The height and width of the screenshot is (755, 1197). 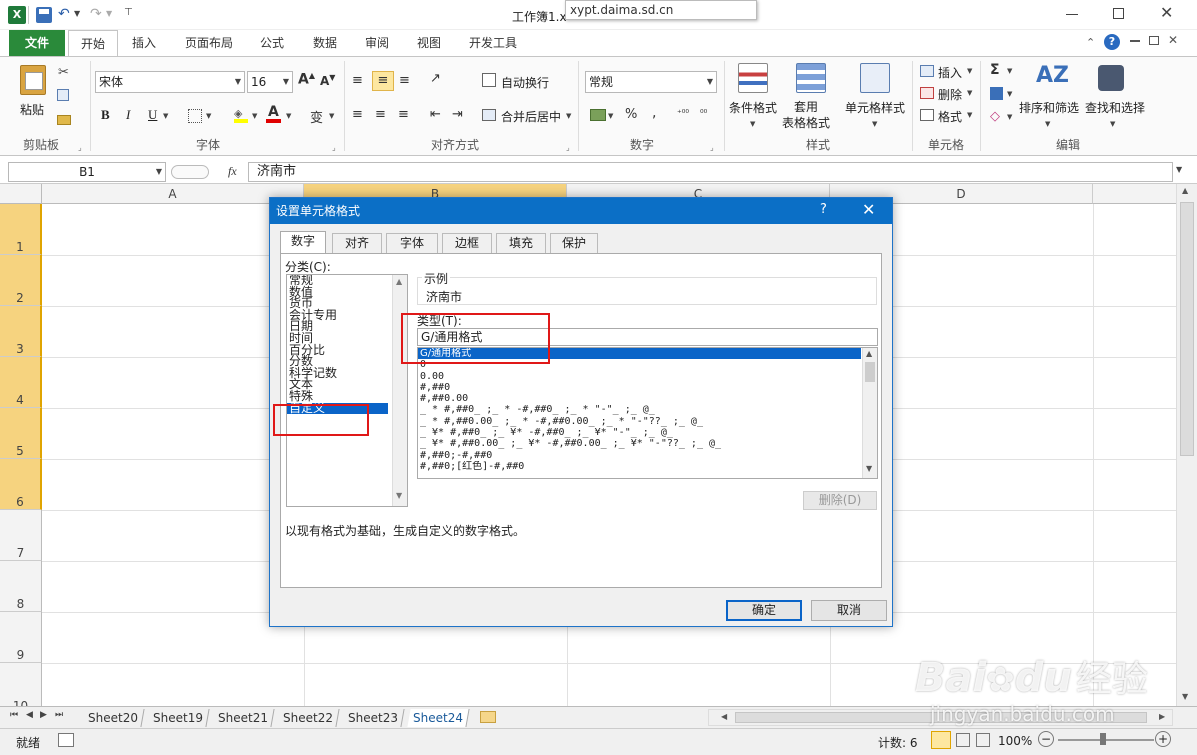 I want to click on font-color-dropdown-icon: ▼, so click(x=288, y=116).